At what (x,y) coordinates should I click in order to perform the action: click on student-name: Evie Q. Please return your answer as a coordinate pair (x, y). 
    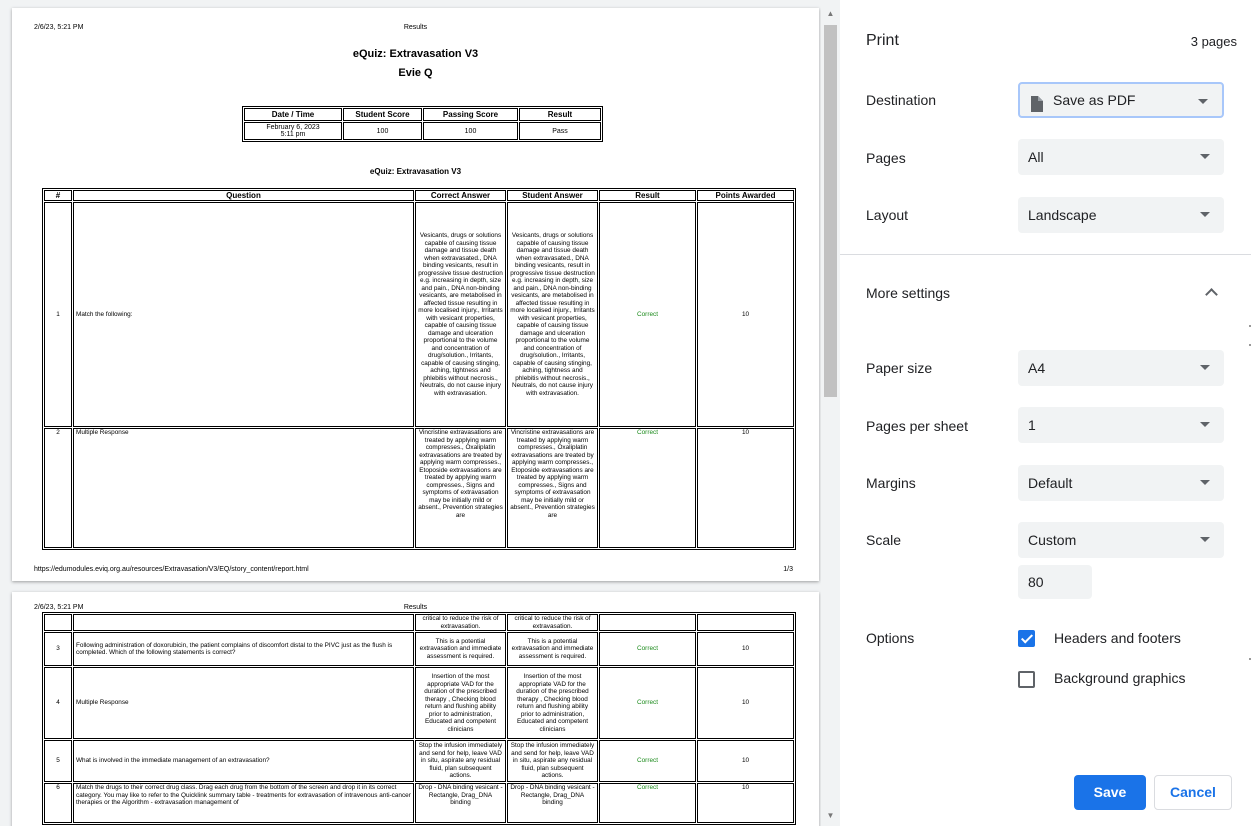
    Looking at the image, I should click on (415, 73).